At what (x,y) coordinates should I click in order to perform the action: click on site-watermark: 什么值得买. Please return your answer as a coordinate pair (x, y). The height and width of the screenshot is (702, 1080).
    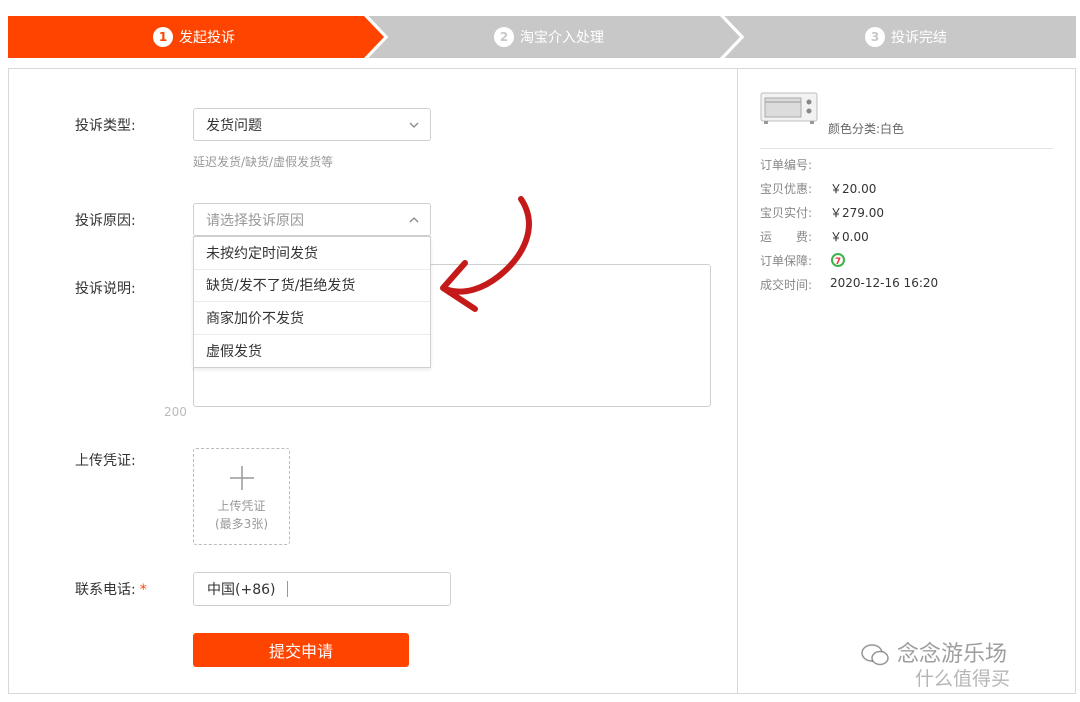
    Looking at the image, I should click on (962, 677).